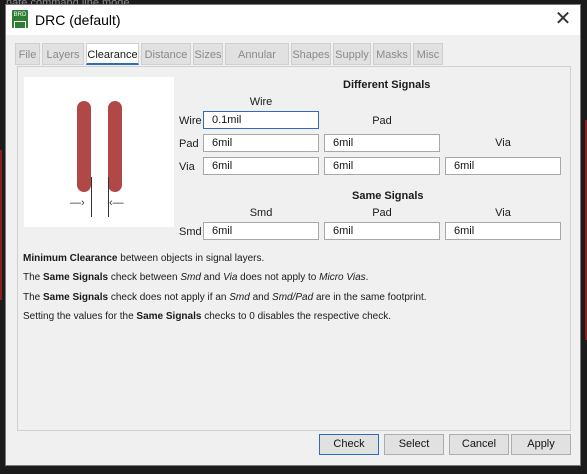 Image resolution: width=587 pixels, height=474 pixels. What do you see at coordinates (479, 444) in the screenshot?
I see `cancel-button: Cancel` at bounding box center [479, 444].